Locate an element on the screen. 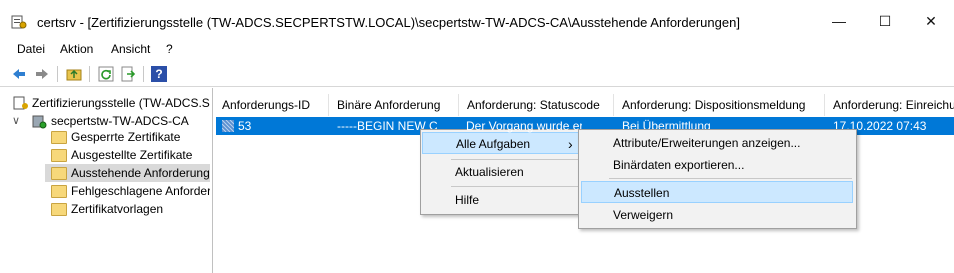 The width and height of the screenshot is (954, 273). column-header-binary: Binäre Anforderung is located at coordinates (394, 105).